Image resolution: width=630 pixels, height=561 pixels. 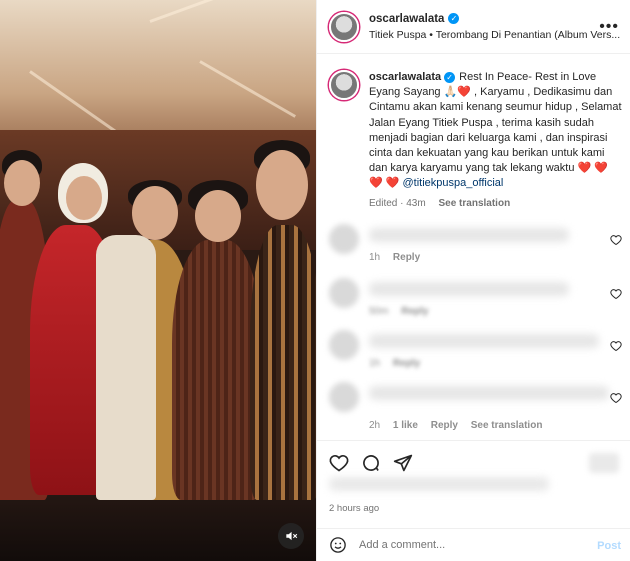 I want to click on author-username: oscarlawalata, so click(x=406, y=19).